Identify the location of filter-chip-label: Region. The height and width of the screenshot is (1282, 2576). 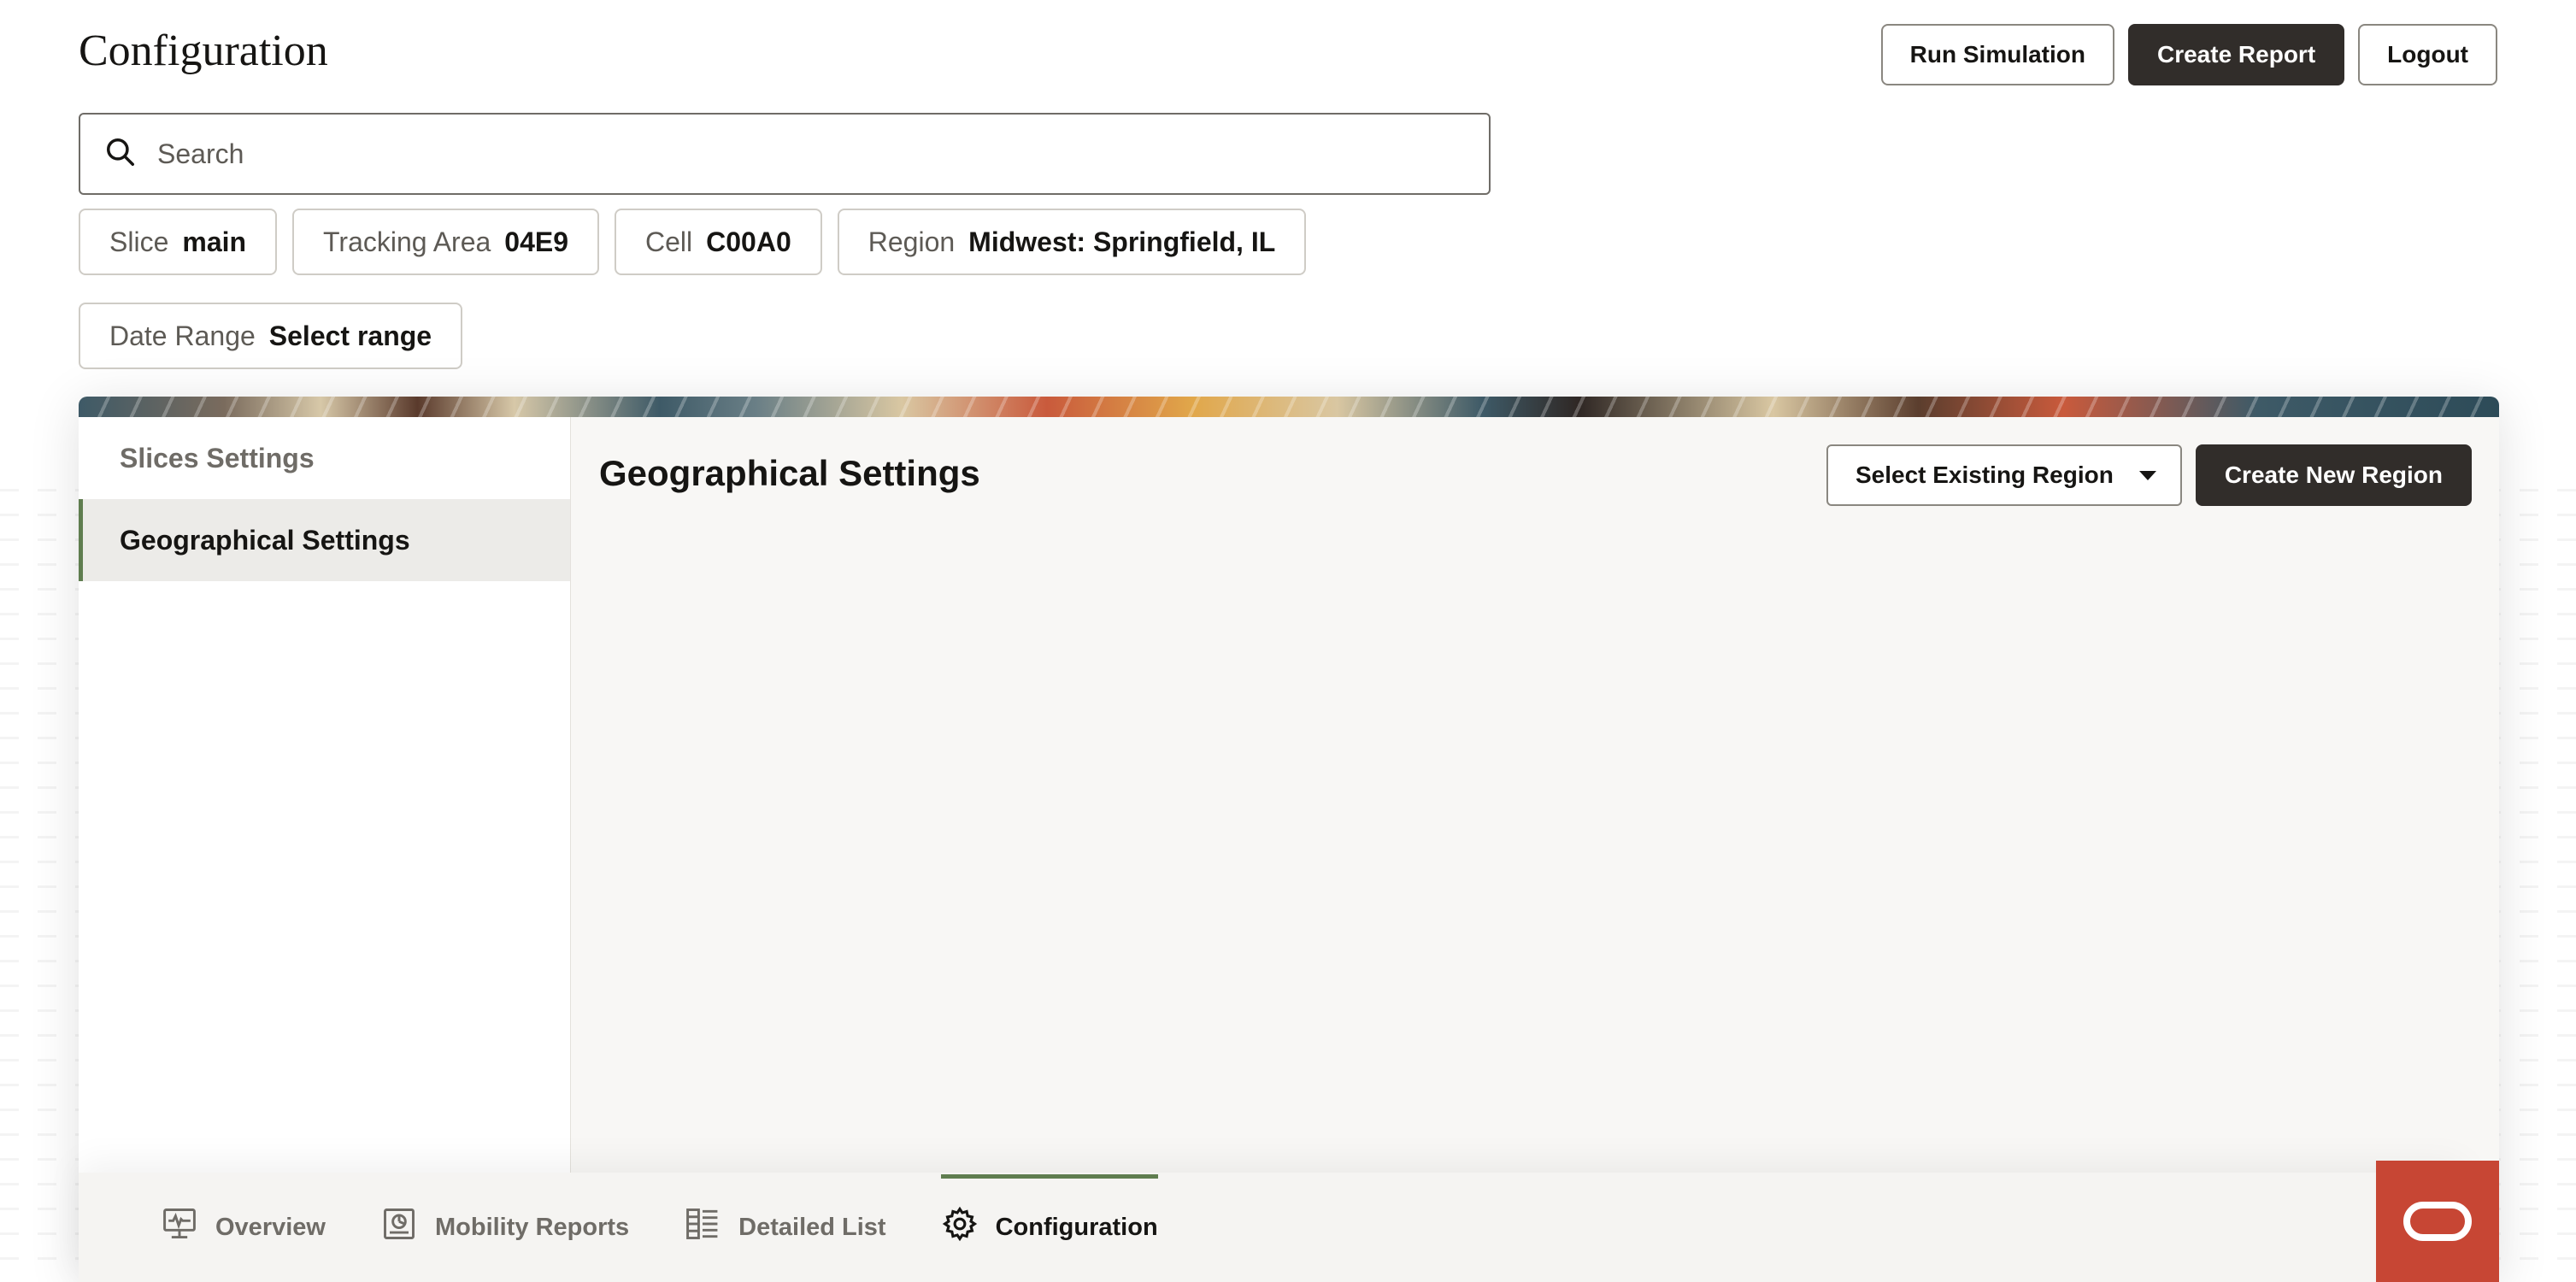
(911, 241).